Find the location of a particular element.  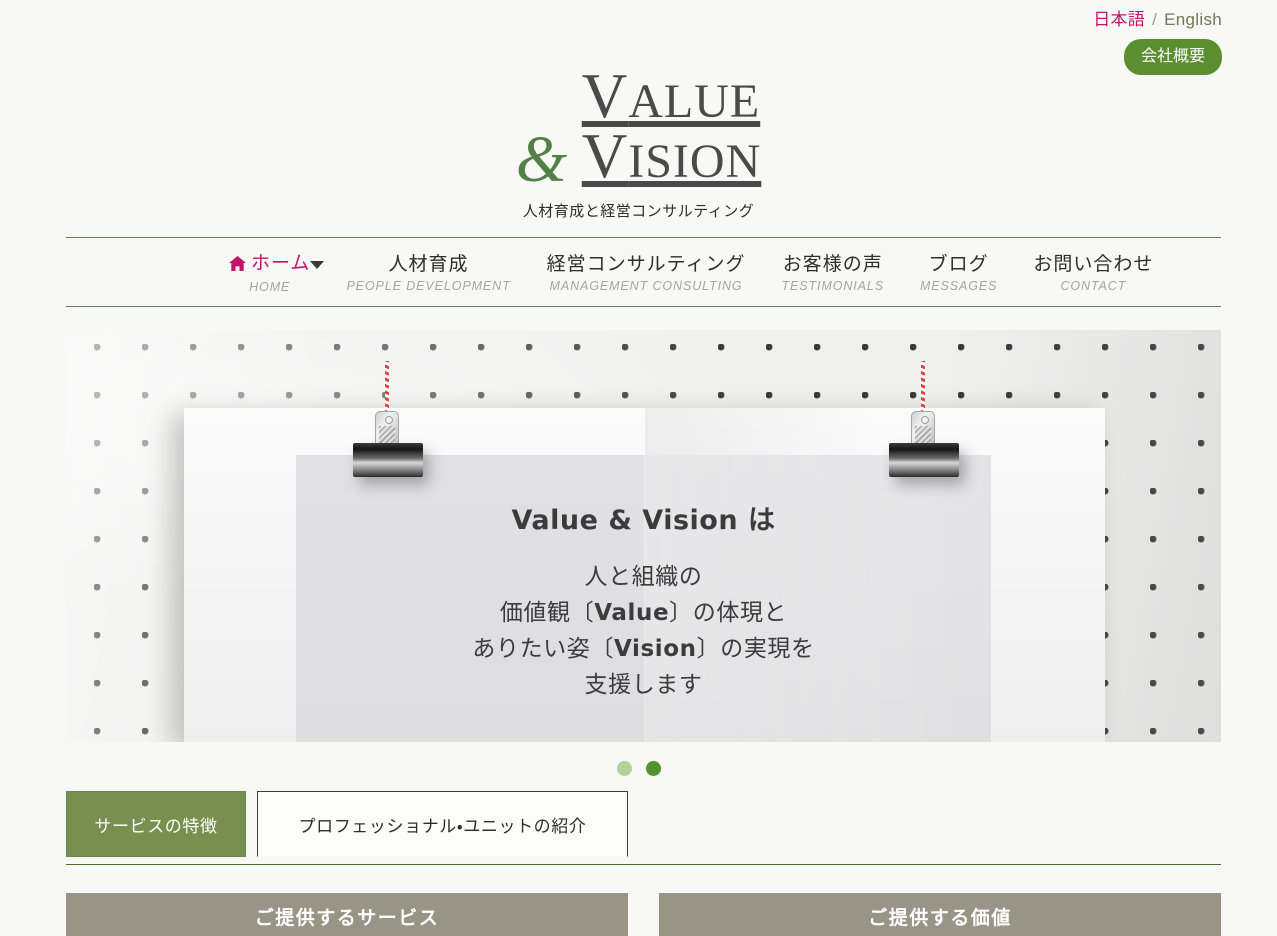

bottom-columns: ご提供するサービス ご提供する価値 is located at coordinates (643, 914).